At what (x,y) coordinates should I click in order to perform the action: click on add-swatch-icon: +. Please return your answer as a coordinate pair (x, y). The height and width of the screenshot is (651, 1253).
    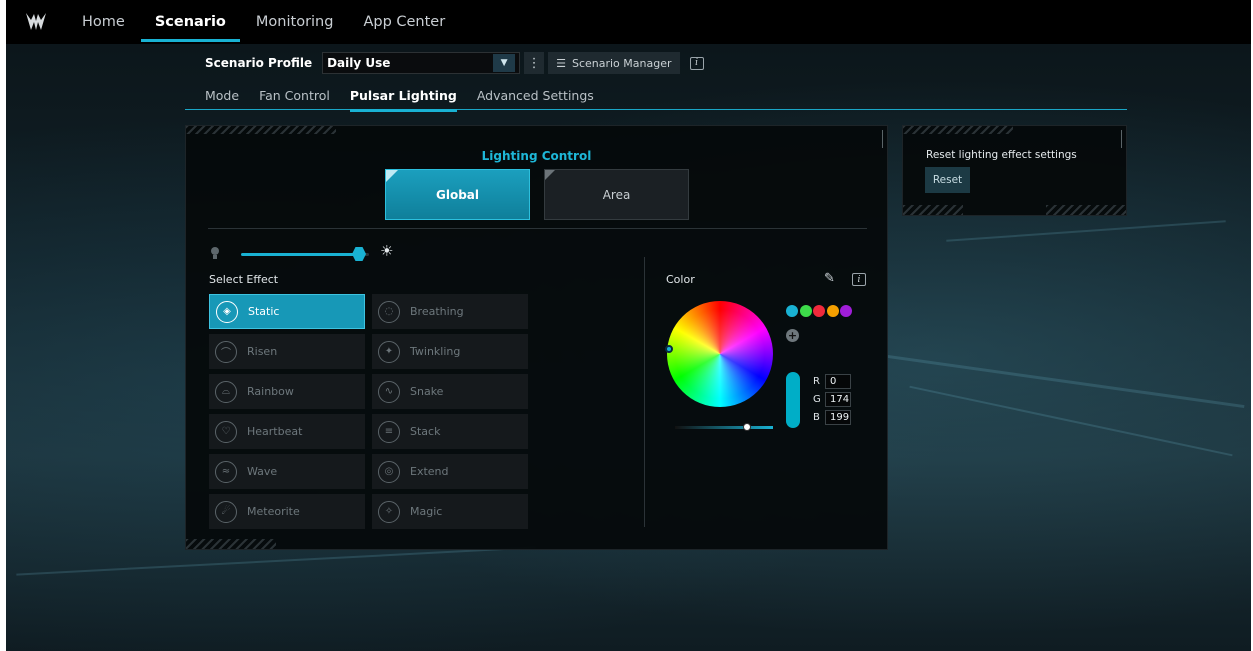
    Looking at the image, I should click on (792, 335).